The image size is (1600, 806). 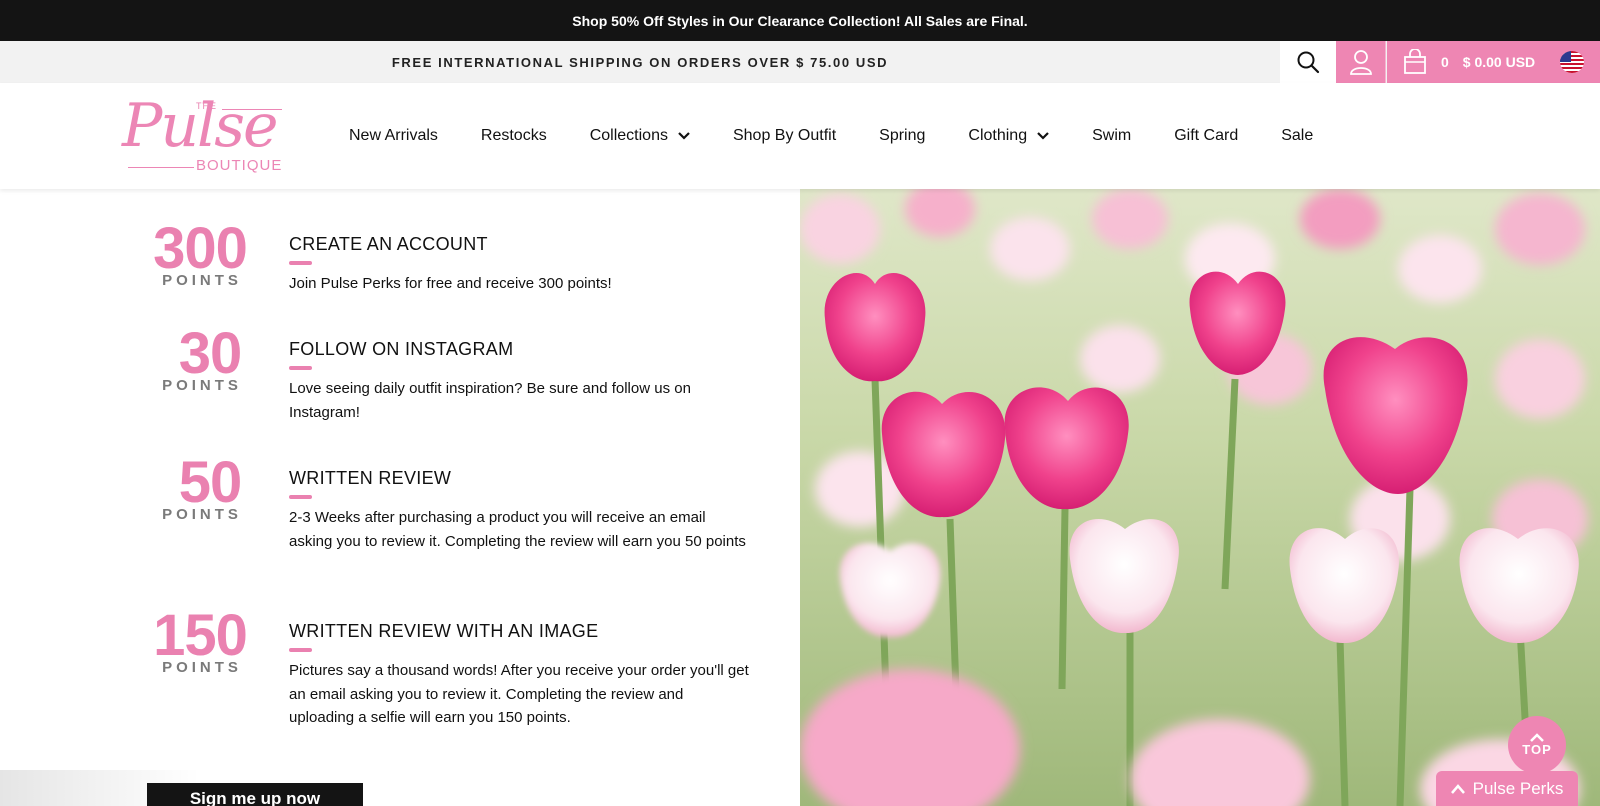 I want to click on nav-label: Collections, so click(x=628, y=135).